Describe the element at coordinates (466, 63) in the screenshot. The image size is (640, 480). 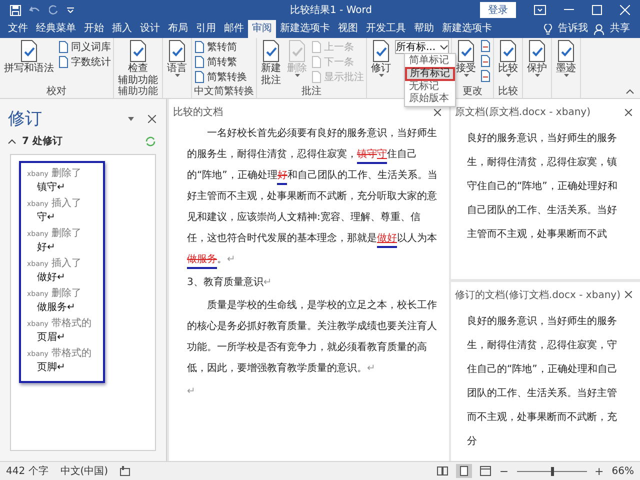
I see `ribbon-button: 接受` at that location.